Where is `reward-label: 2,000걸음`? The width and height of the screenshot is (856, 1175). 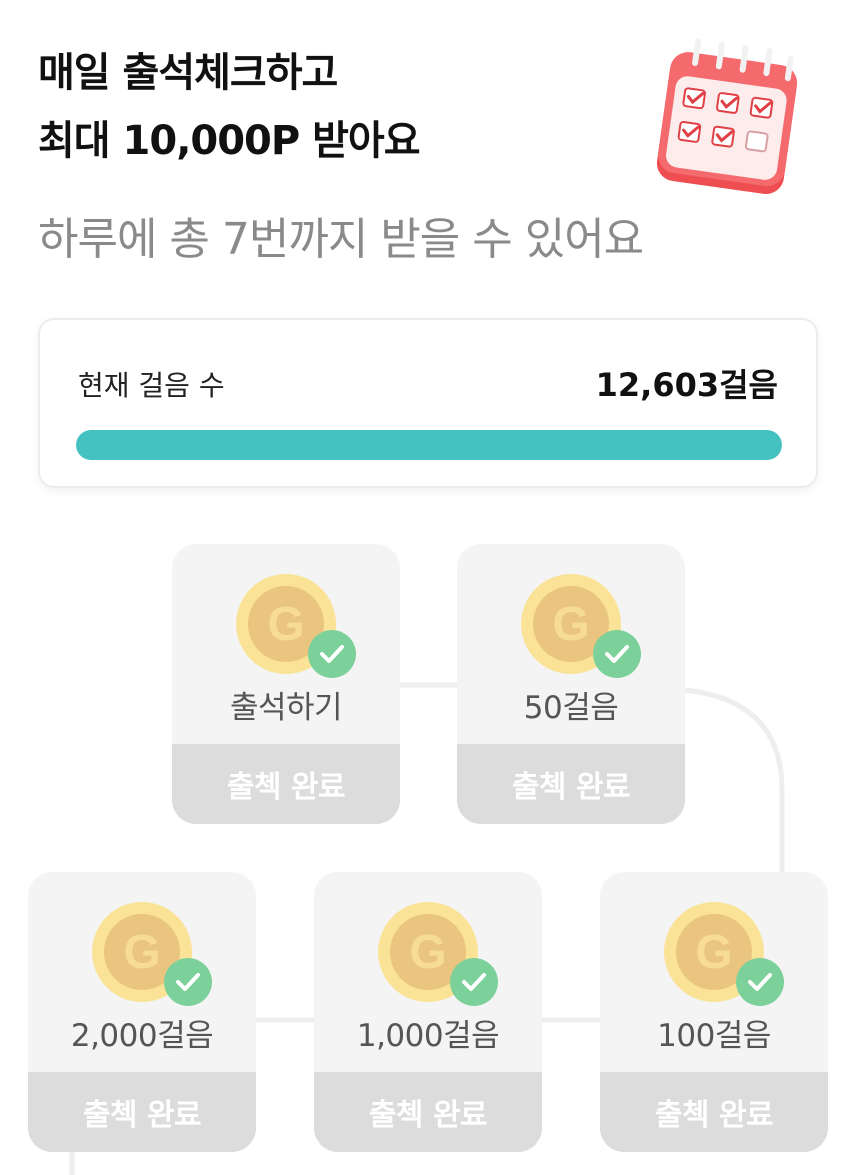 reward-label: 2,000걸음 is located at coordinates (142, 1036).